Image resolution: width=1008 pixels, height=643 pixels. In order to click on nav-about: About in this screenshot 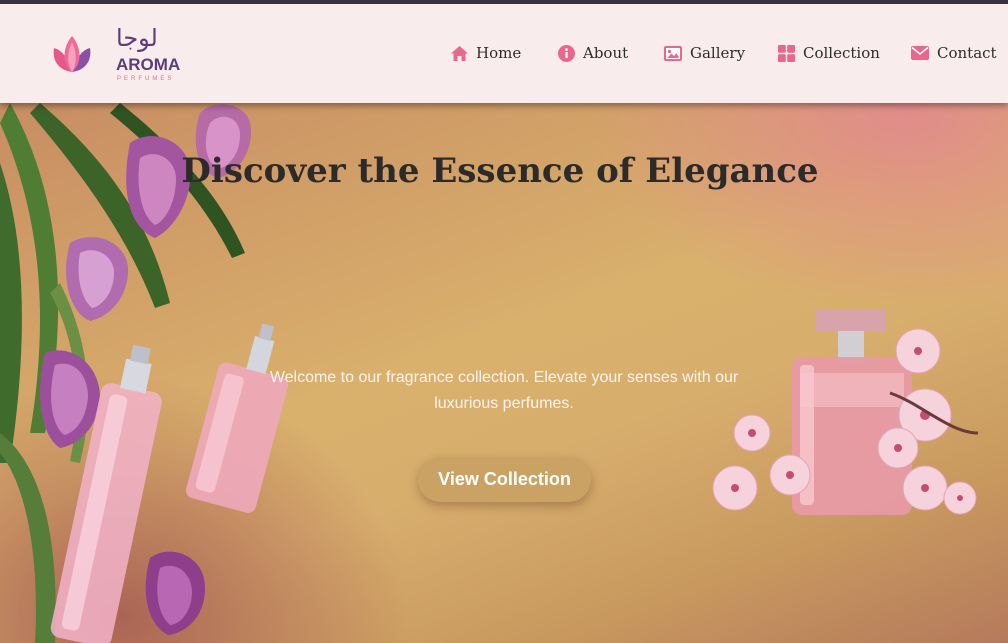, I will do `click(593, 53)`.